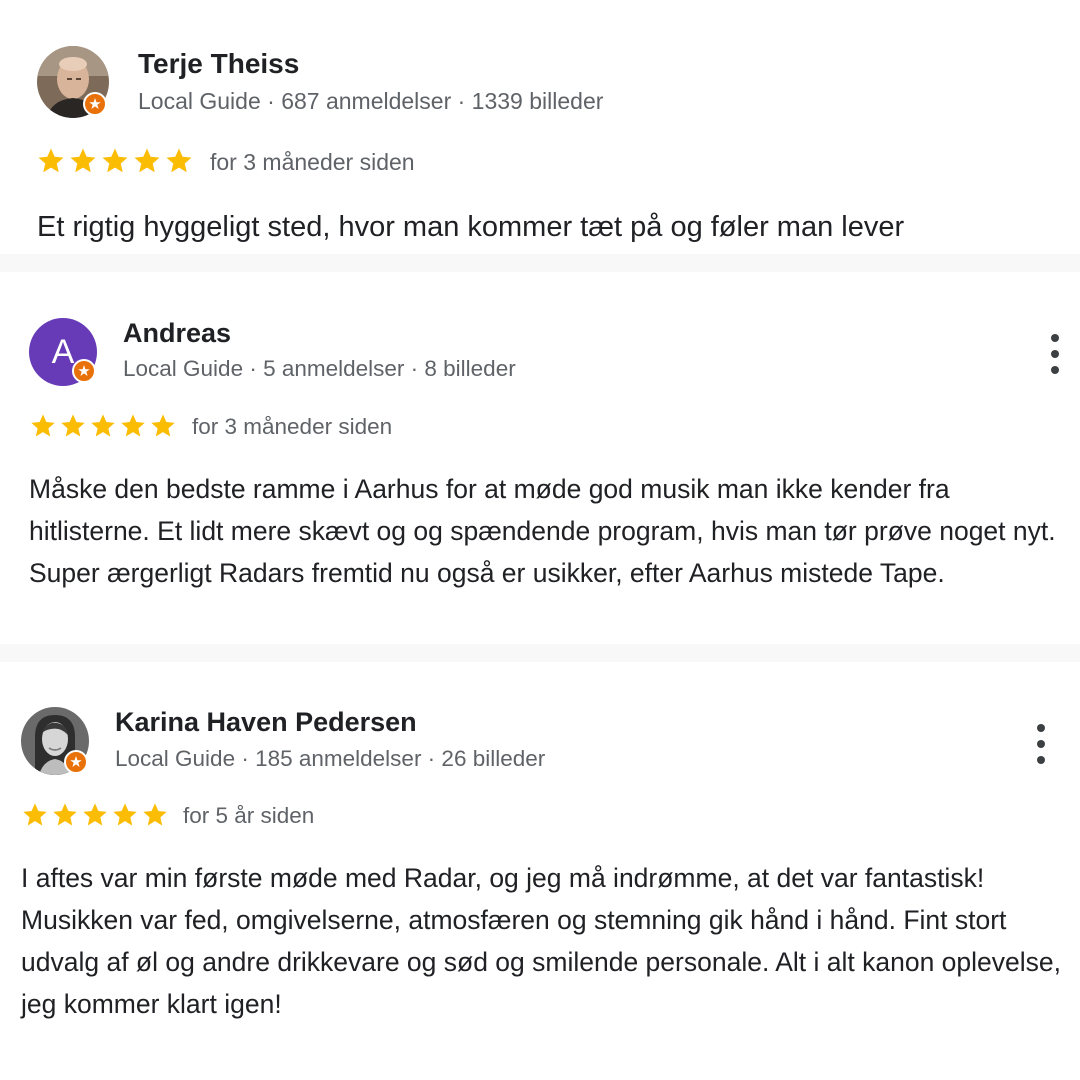 This screenshot has height=1080, width=1080. Describe the element at coordinates (266, 722) in the screenshot. I see `reviewer-name: Karina Haven Pedersen` at that location.